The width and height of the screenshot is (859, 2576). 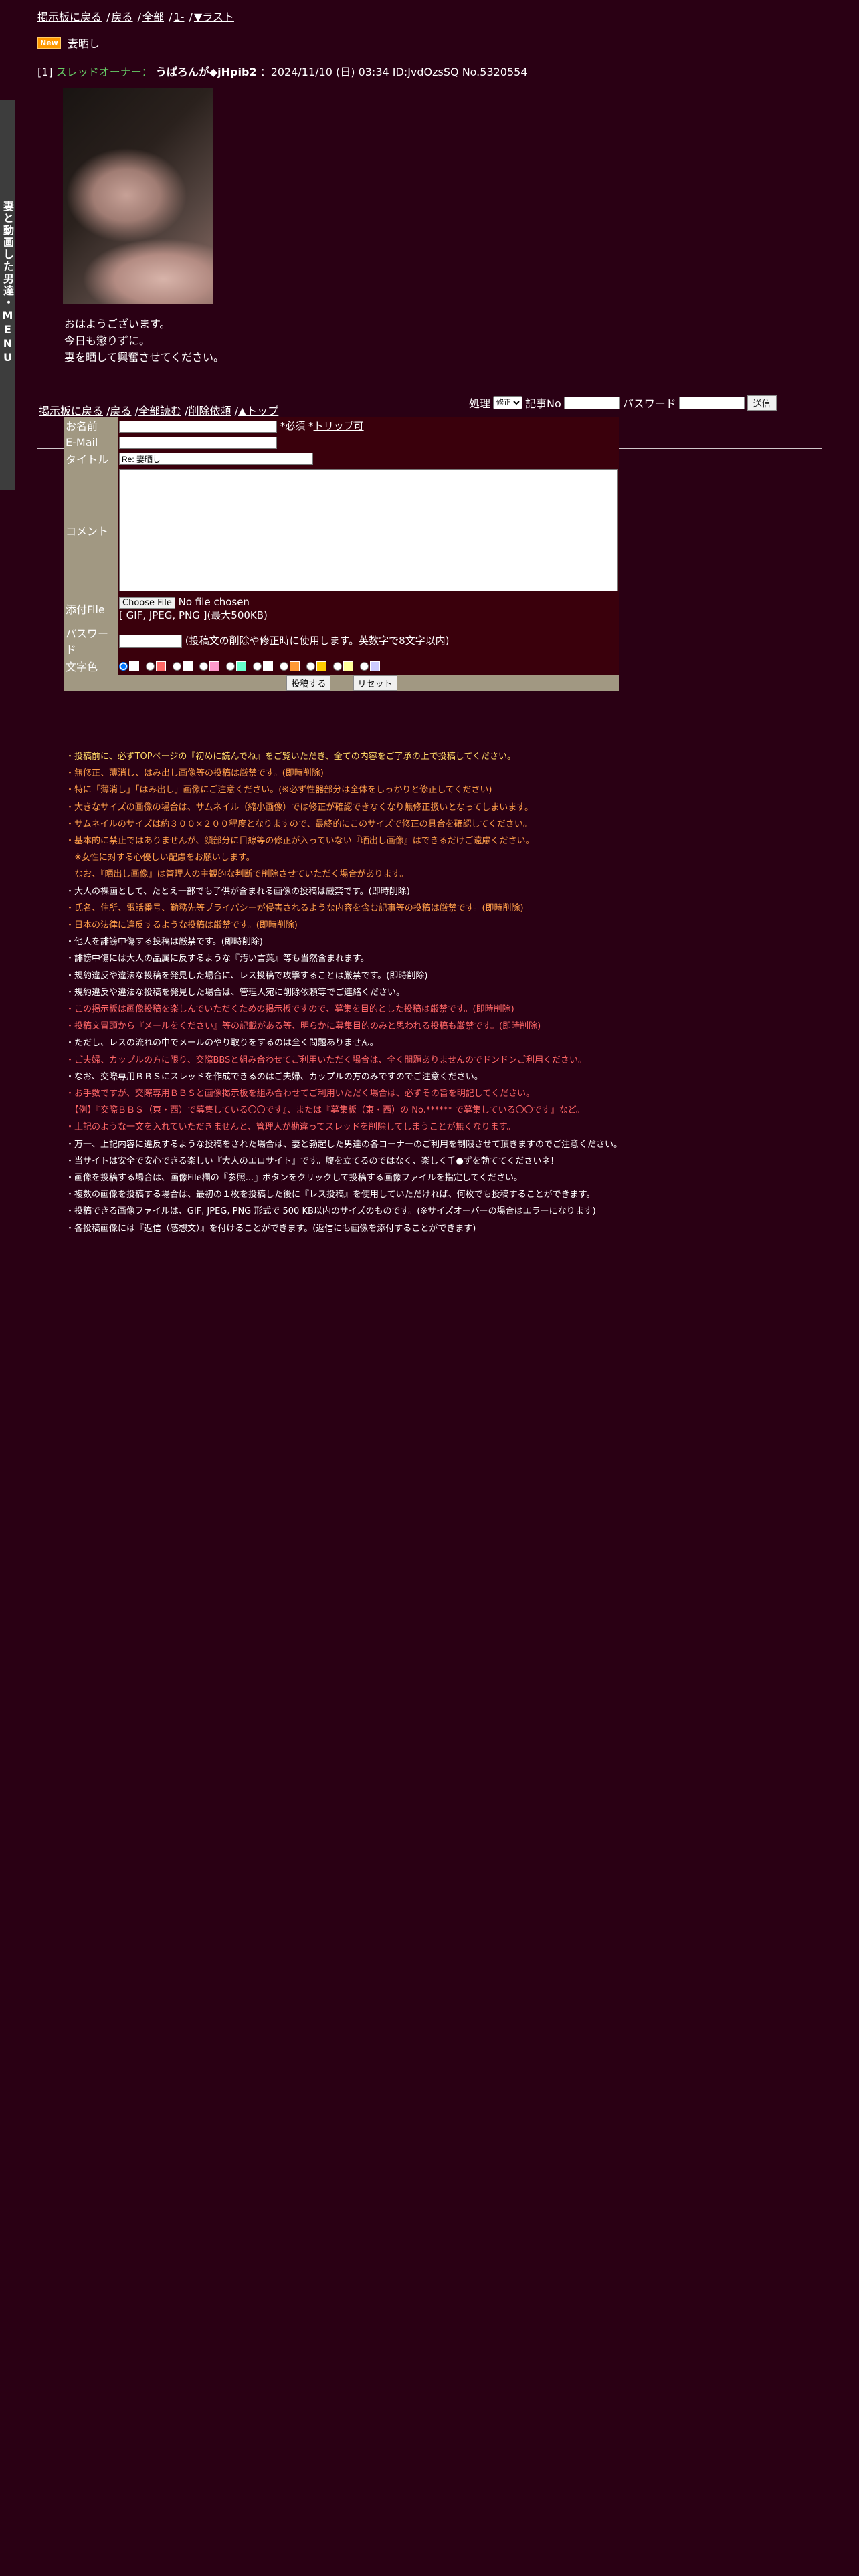 I want to click on article-no-label: 記事No, so click(x=543, y=403).